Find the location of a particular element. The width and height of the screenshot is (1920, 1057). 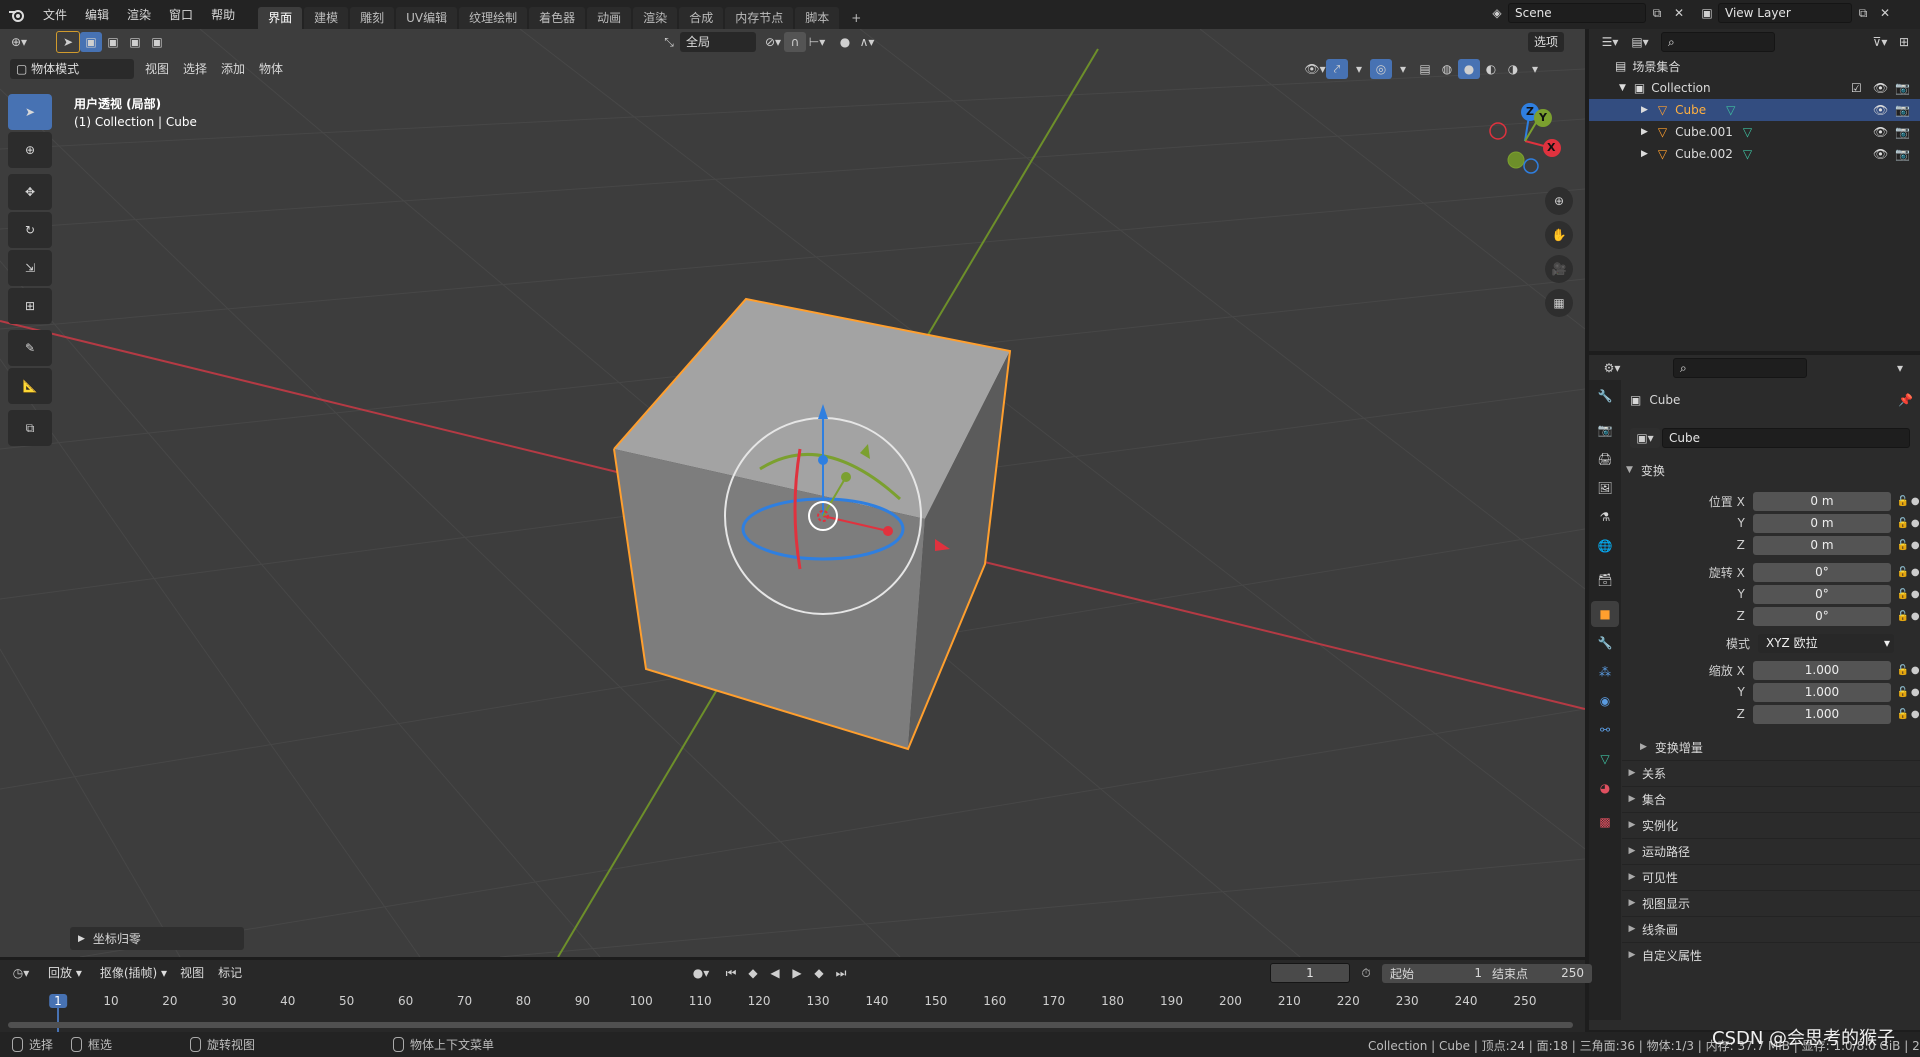

texture-tab-icon: ▩ is located at coordinates (1605, 822).